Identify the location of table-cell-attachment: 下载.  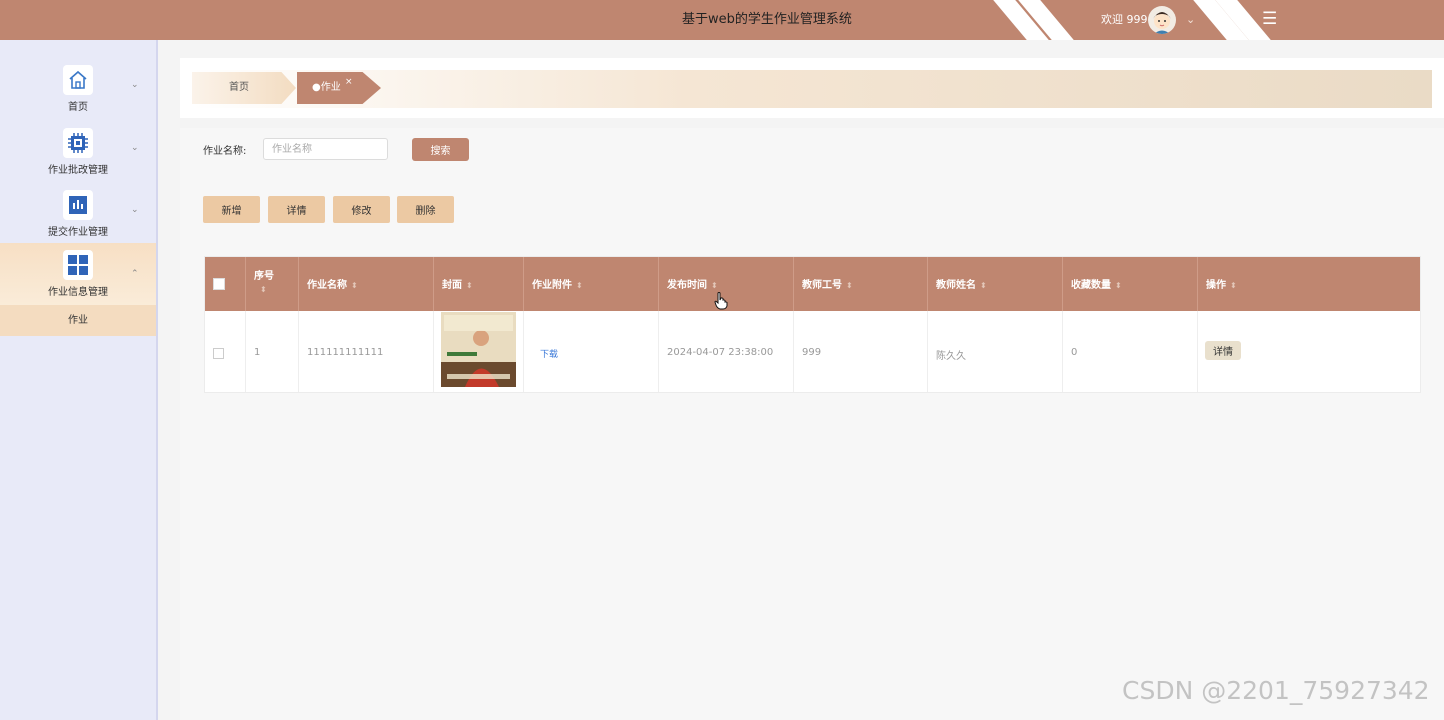
(591, 351).